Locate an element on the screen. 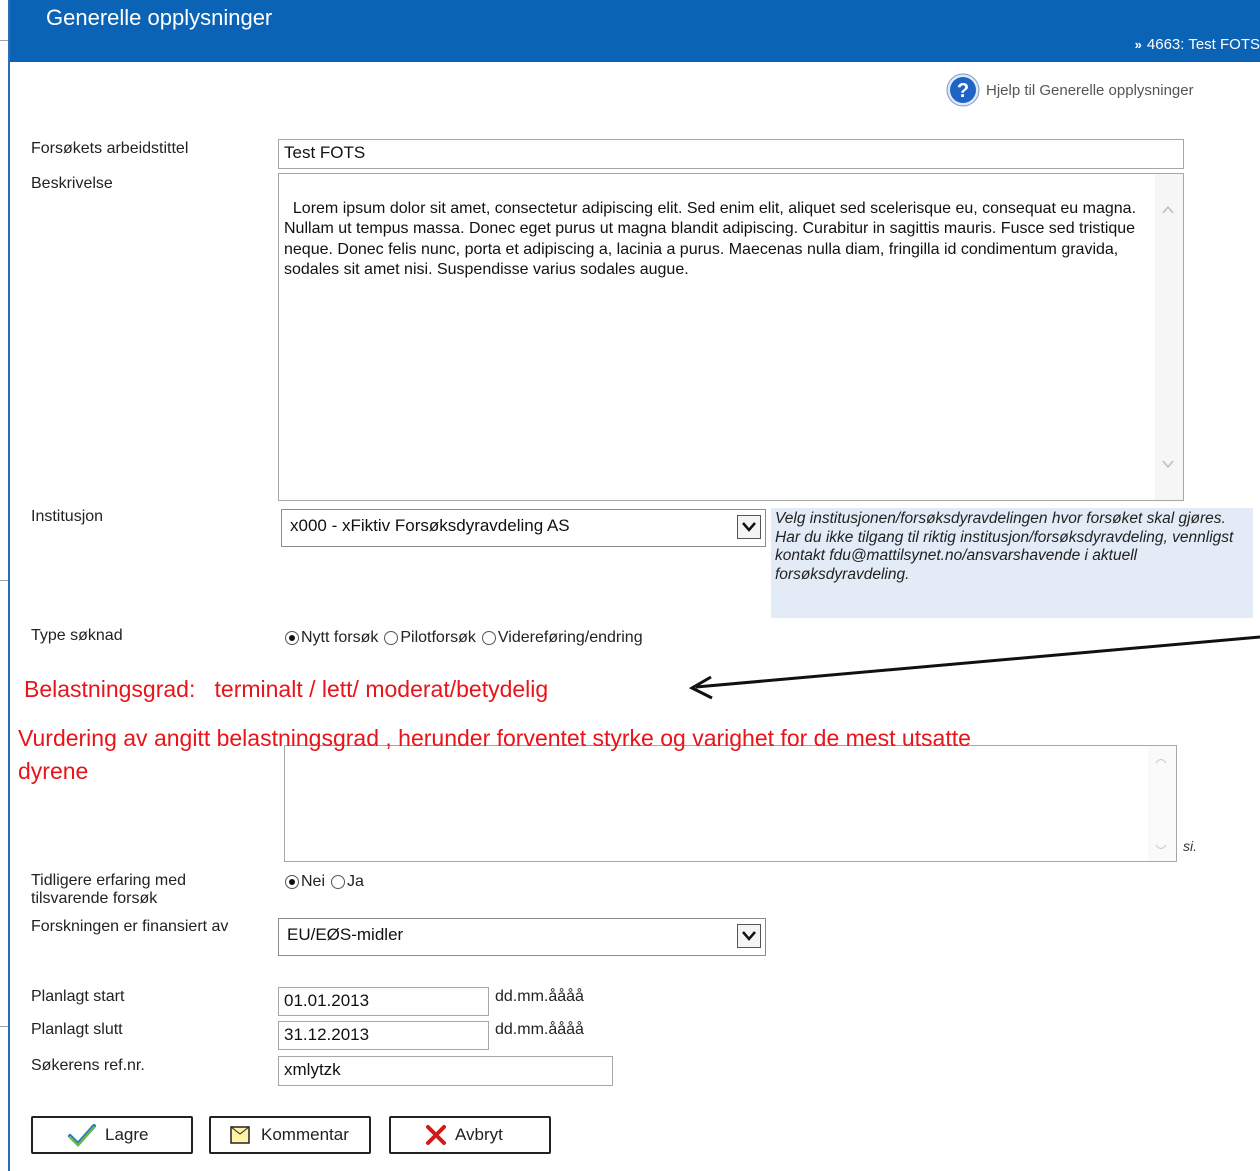 The height and width of the screenshot is (1171, 1260). comment-label: Kommentar is located at coordinates (305, 1134).